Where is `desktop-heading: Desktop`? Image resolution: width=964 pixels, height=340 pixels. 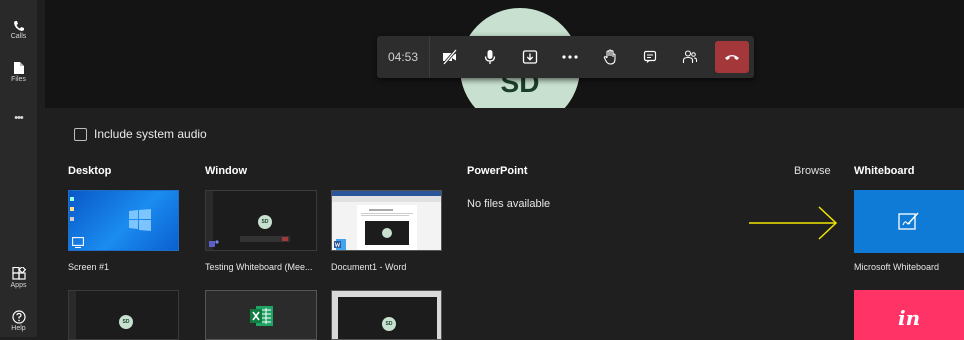
desktop-heading: Desktop is located at coordinates (90, 171).